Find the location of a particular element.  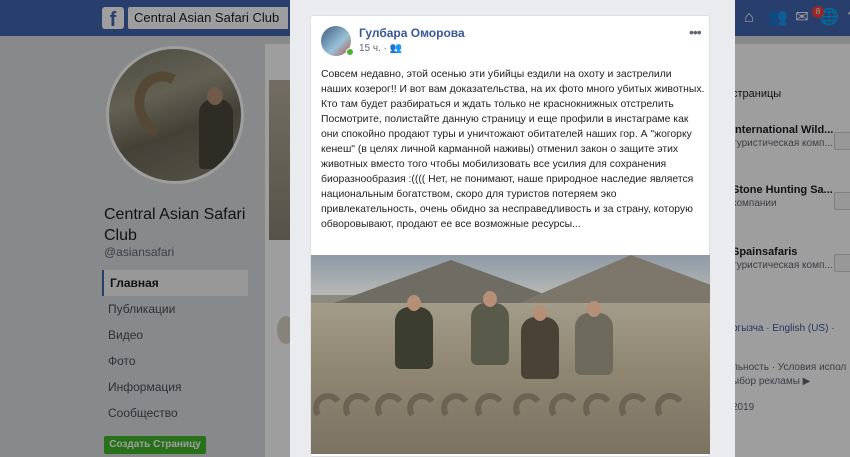

post-author: Гулбара Оморова is located at coordinates (412, 33).